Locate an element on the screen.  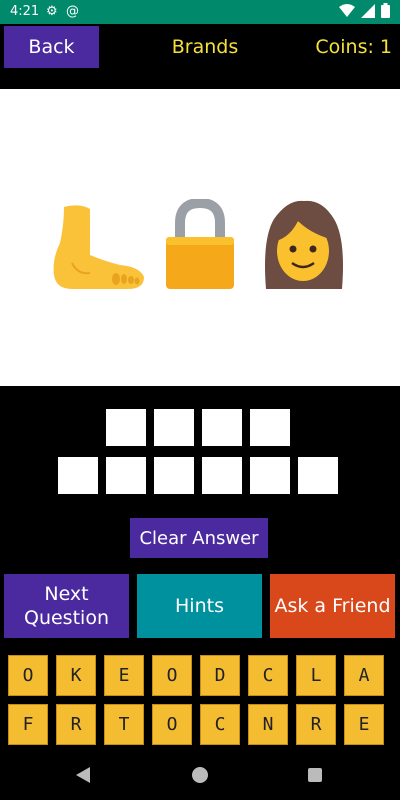
letter-tiles-row-2: F R T O C N R E is located at coordinates (200, 724).